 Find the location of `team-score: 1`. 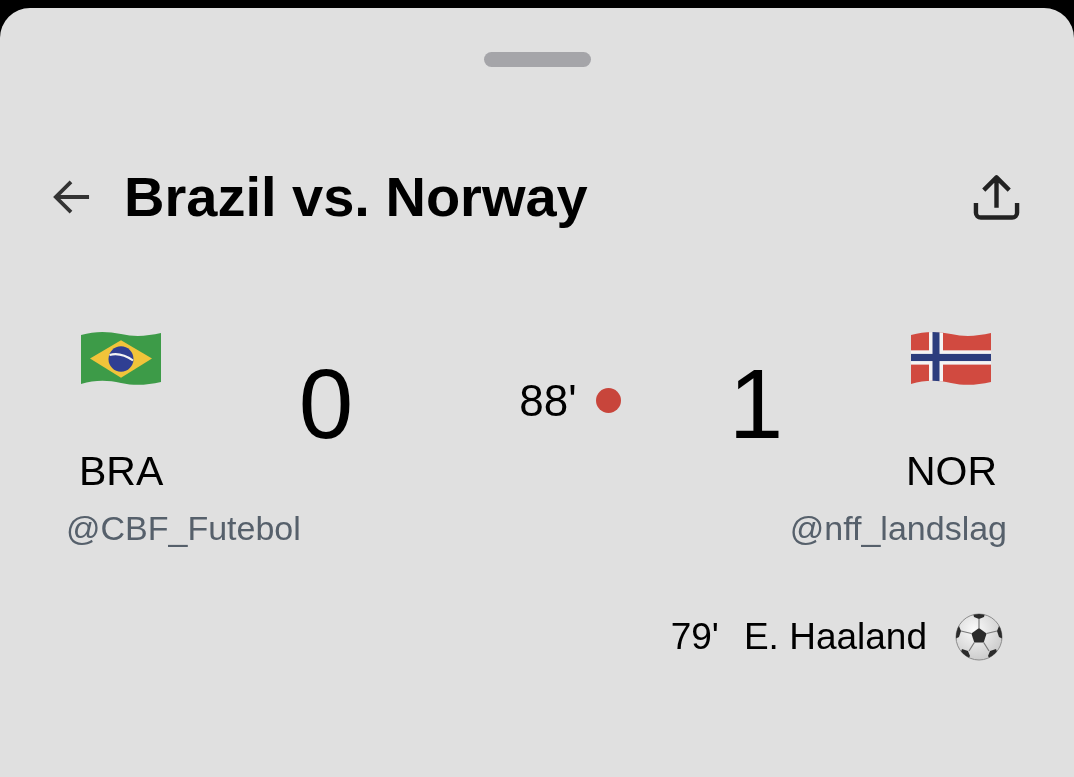

team-score: 1 is located at coordinates (756, 404).